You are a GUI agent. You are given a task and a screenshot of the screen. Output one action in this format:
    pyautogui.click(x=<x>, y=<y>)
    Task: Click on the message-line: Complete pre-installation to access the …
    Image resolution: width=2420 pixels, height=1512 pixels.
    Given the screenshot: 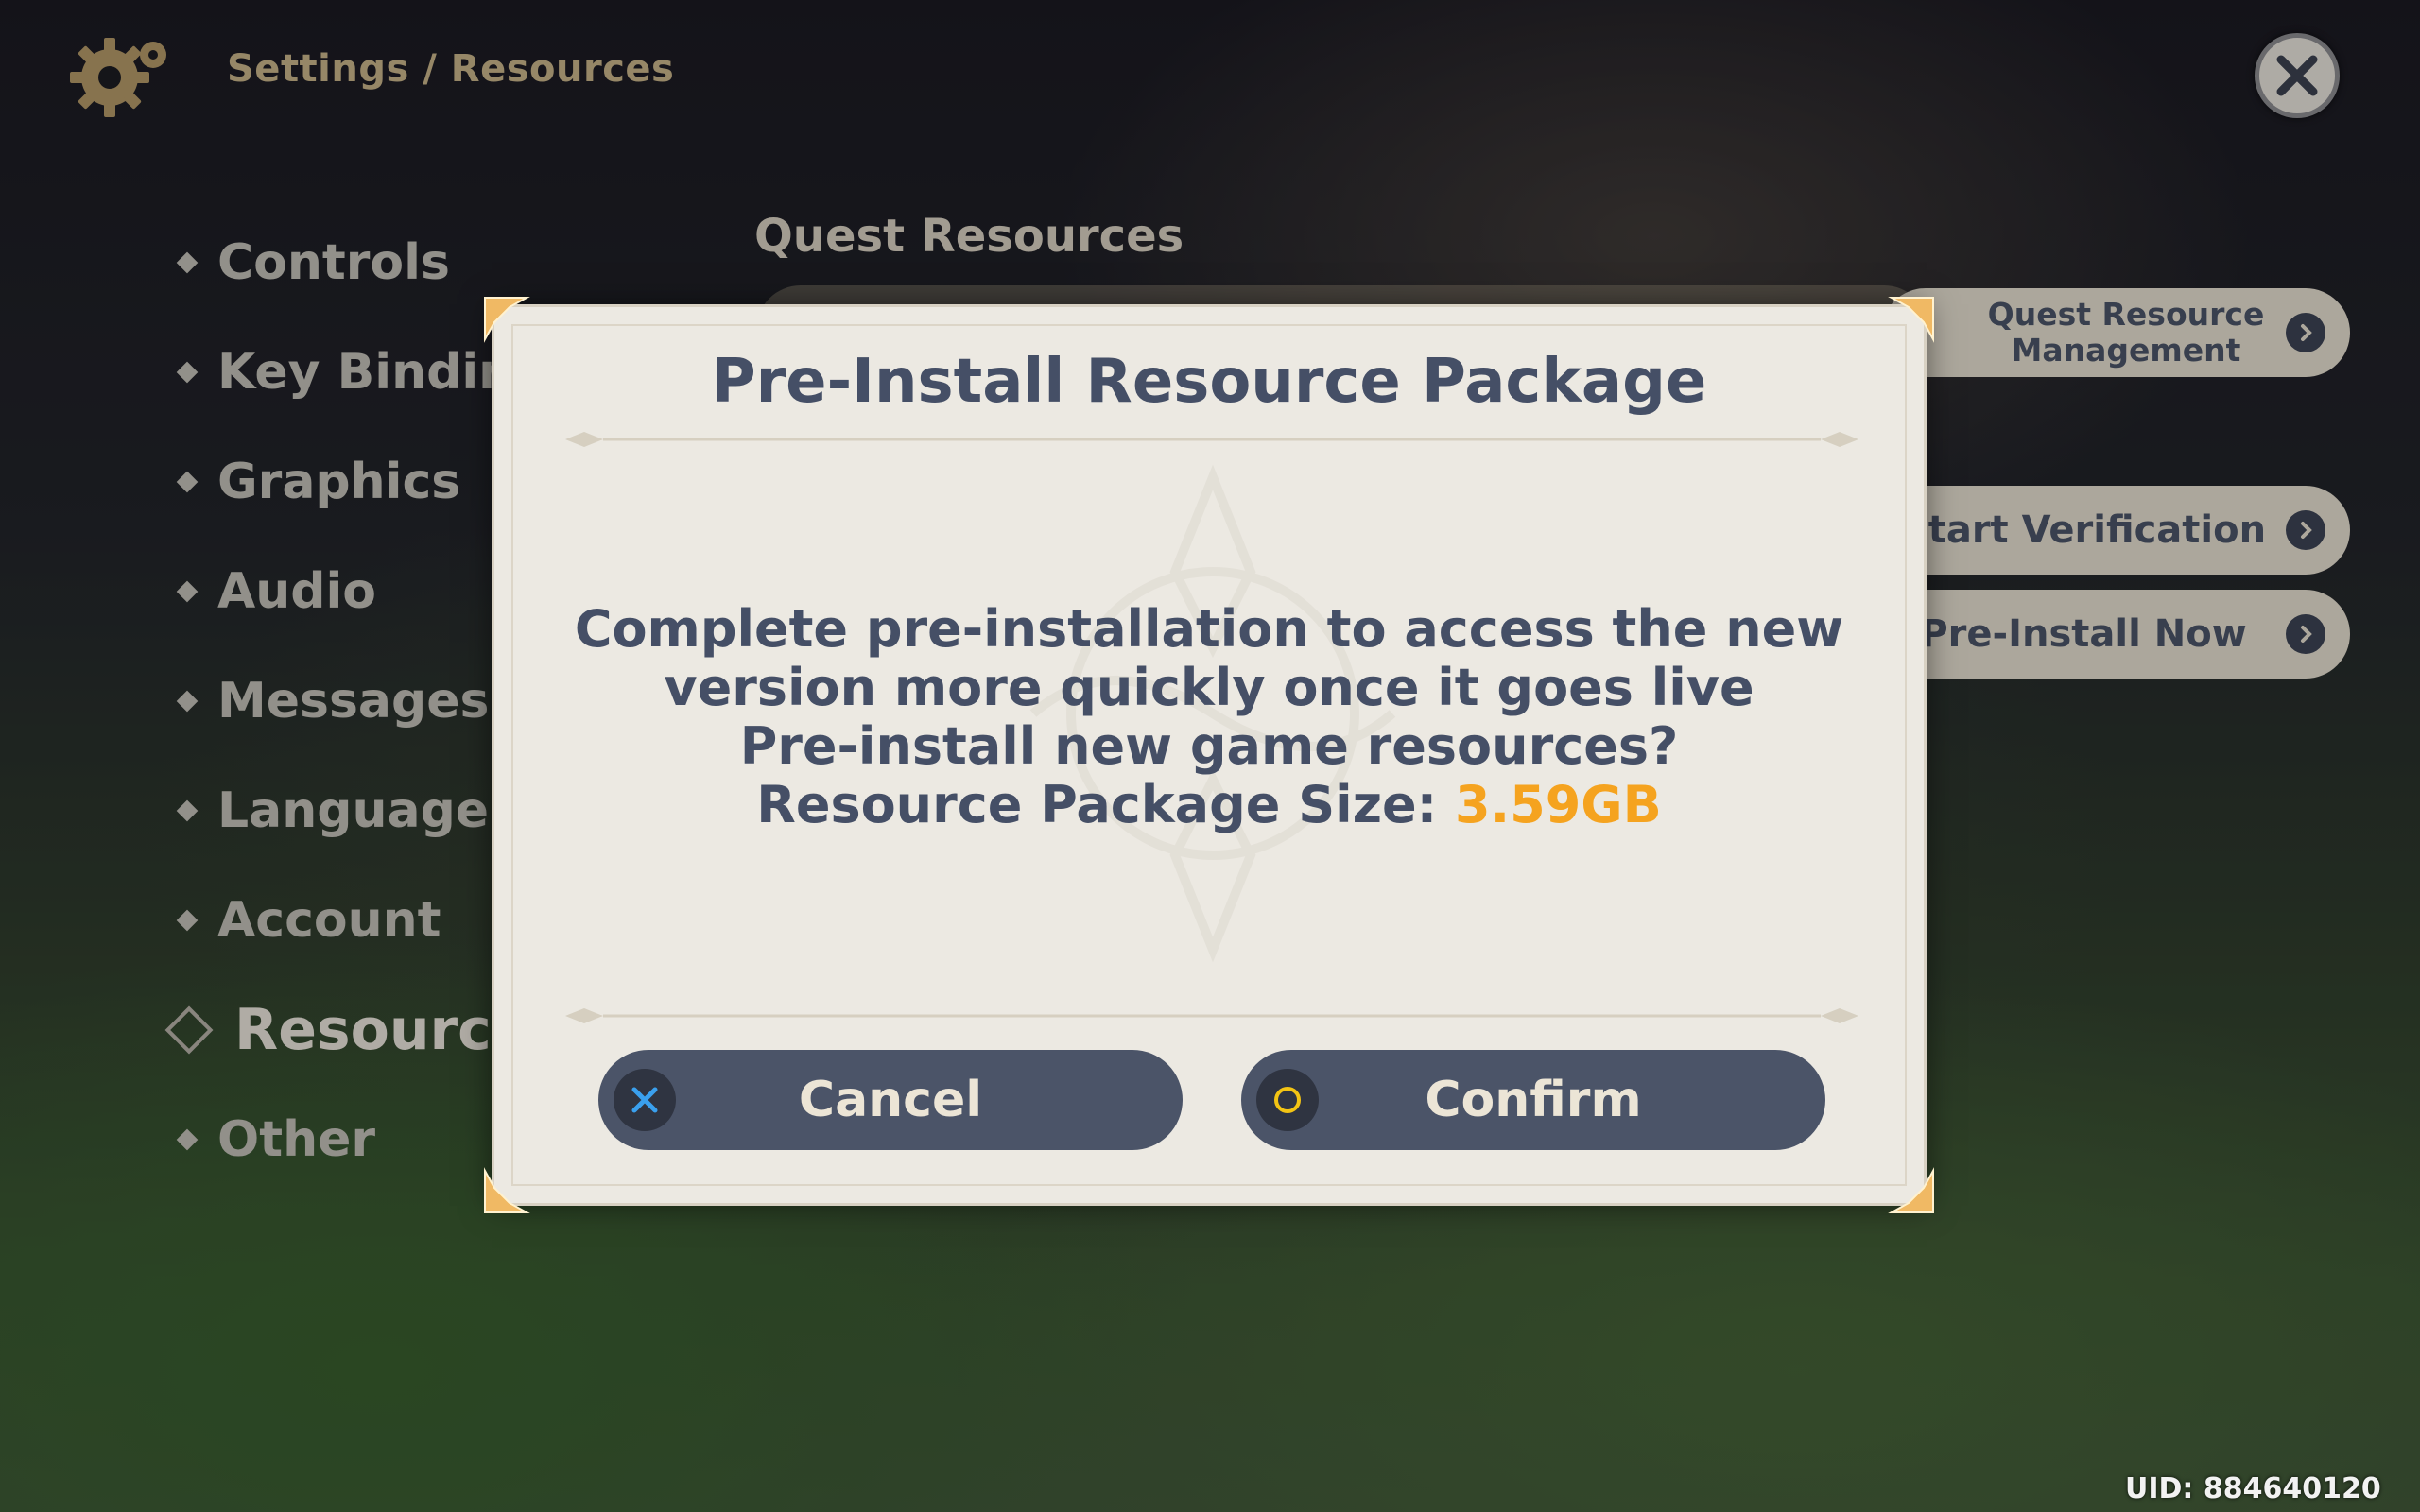 What is the action you would take?
    pyautogui.click(x=1209, y=629)
    